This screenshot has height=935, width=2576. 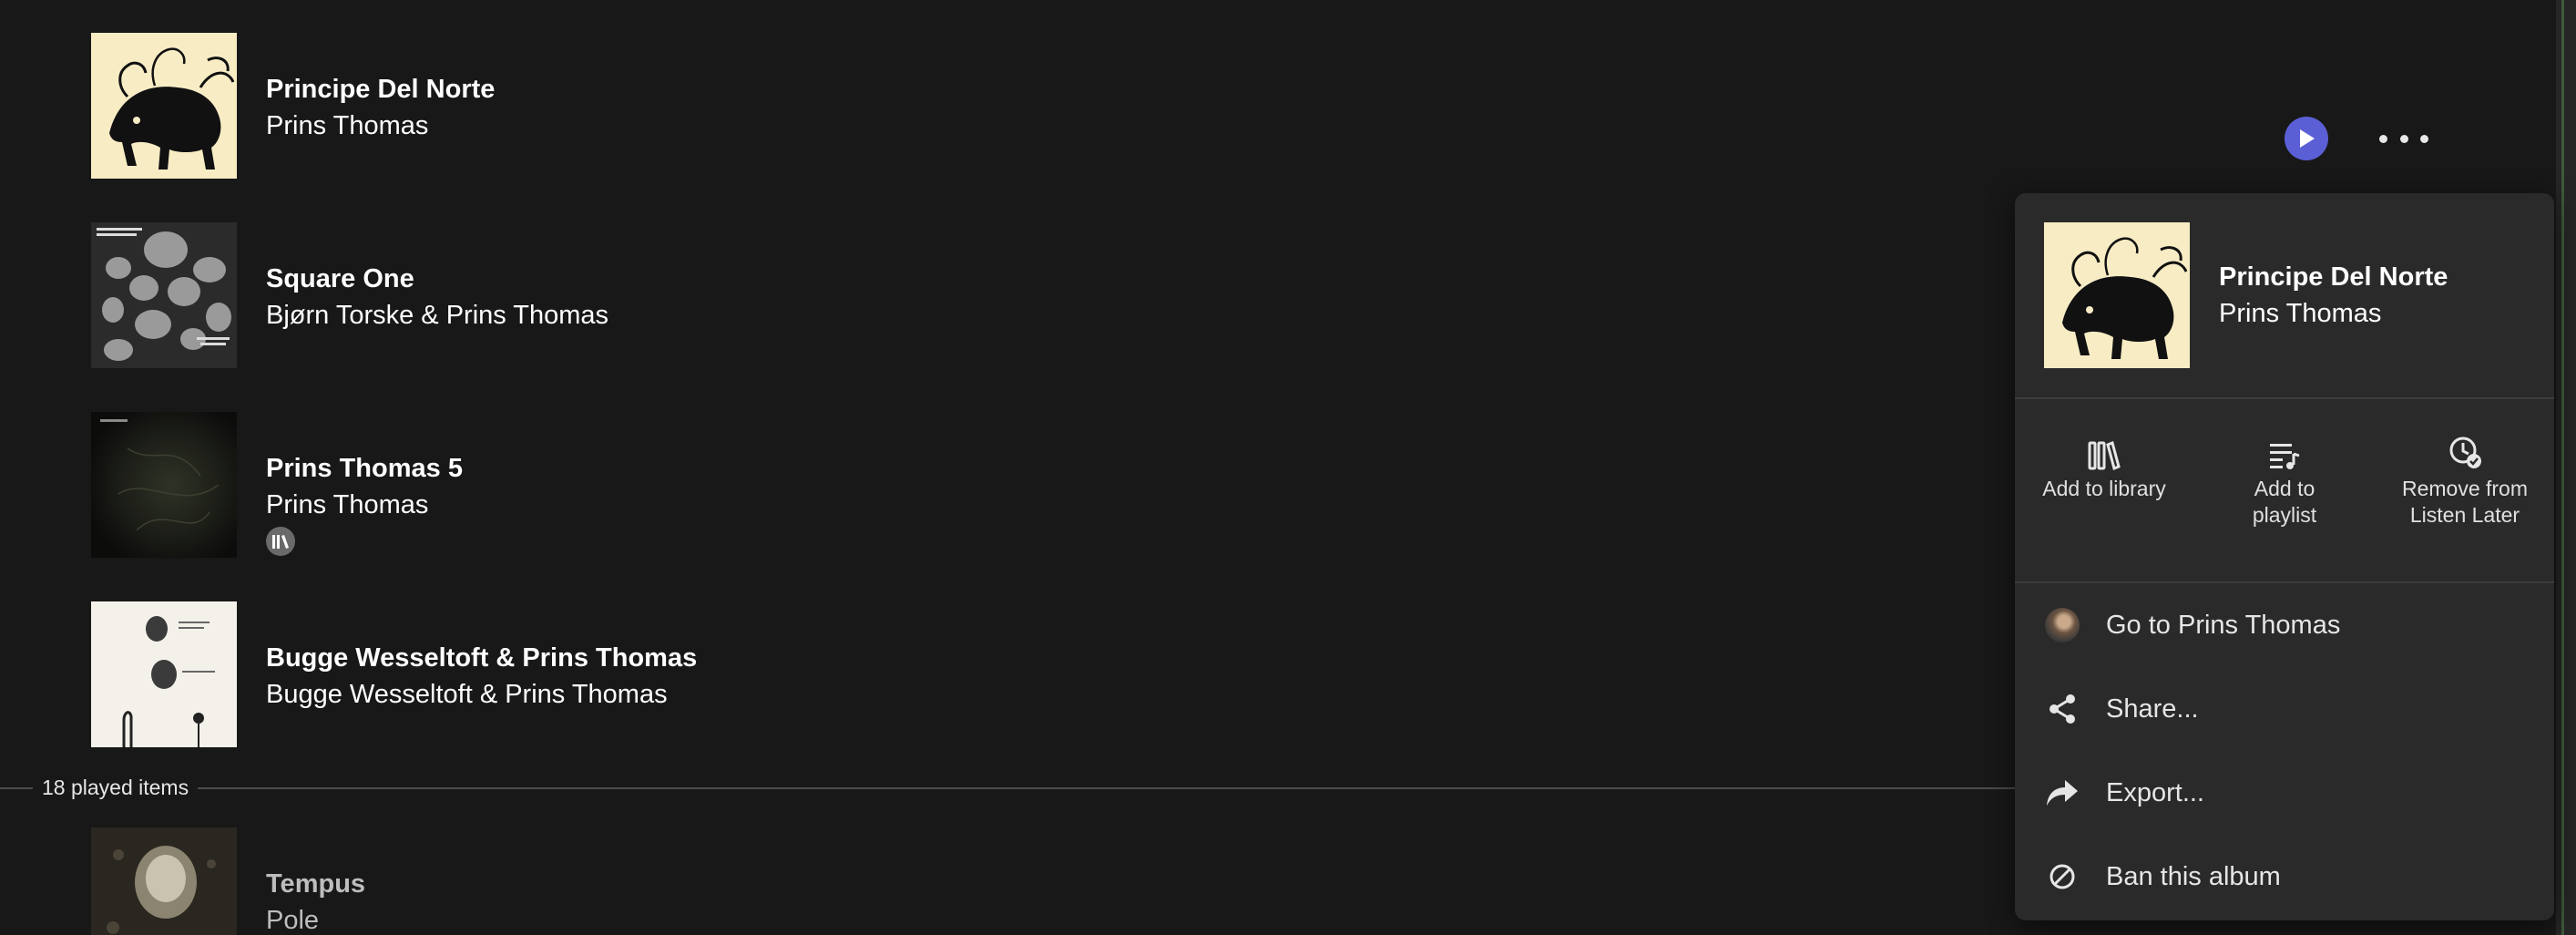 I want to click on album-row-principe-del-norte: Principe Del Norte Prins Thomas, so click(x=1275, y=106).